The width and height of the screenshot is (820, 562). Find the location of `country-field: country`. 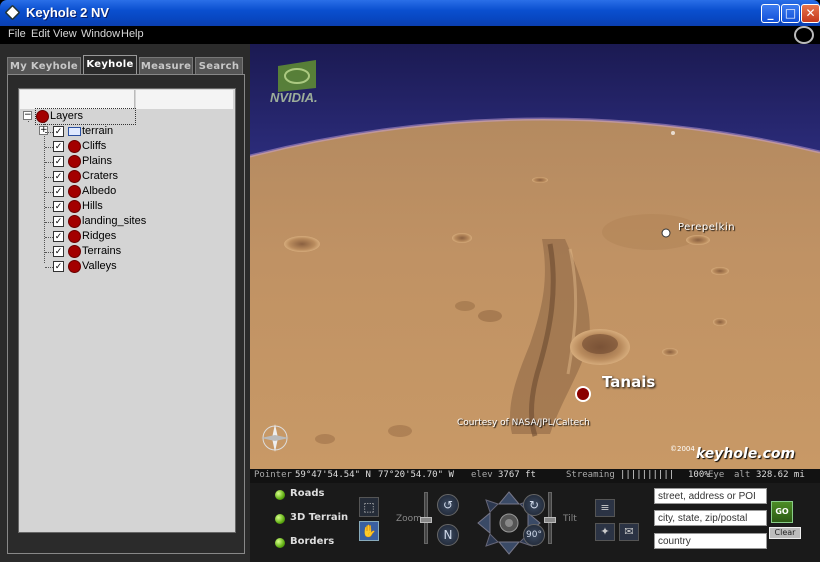

country-field: country is located at coordinates (710, 541).